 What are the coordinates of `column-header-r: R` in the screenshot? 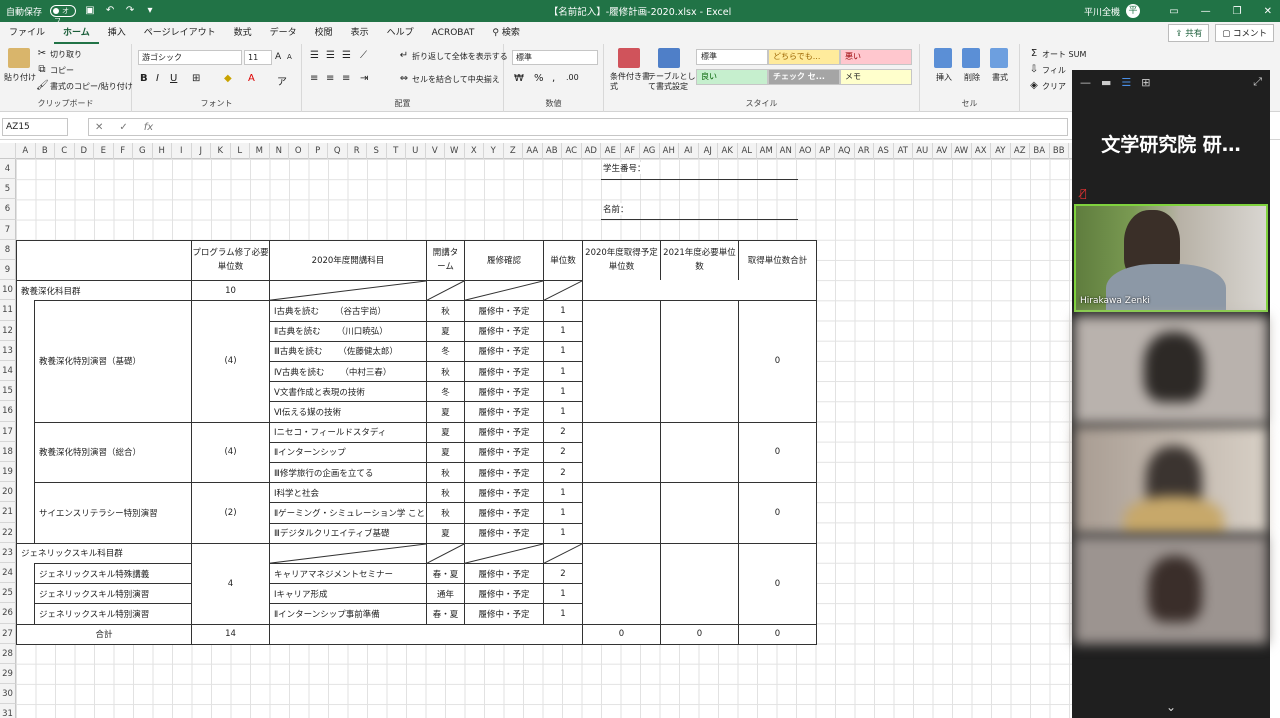 It's located at (357, 151).